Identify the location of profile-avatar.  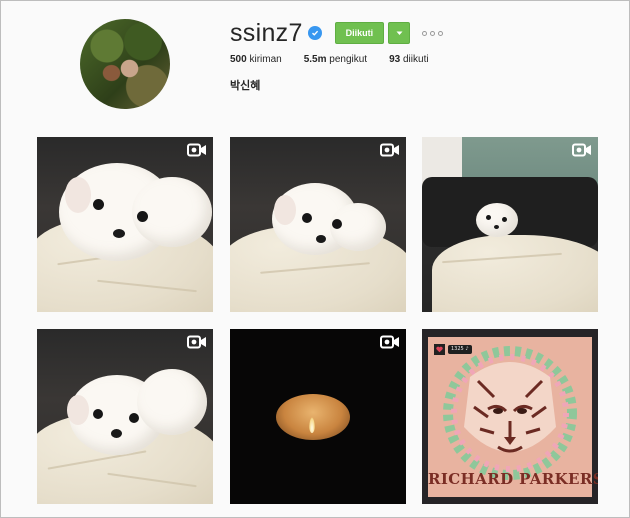
(125, 64).